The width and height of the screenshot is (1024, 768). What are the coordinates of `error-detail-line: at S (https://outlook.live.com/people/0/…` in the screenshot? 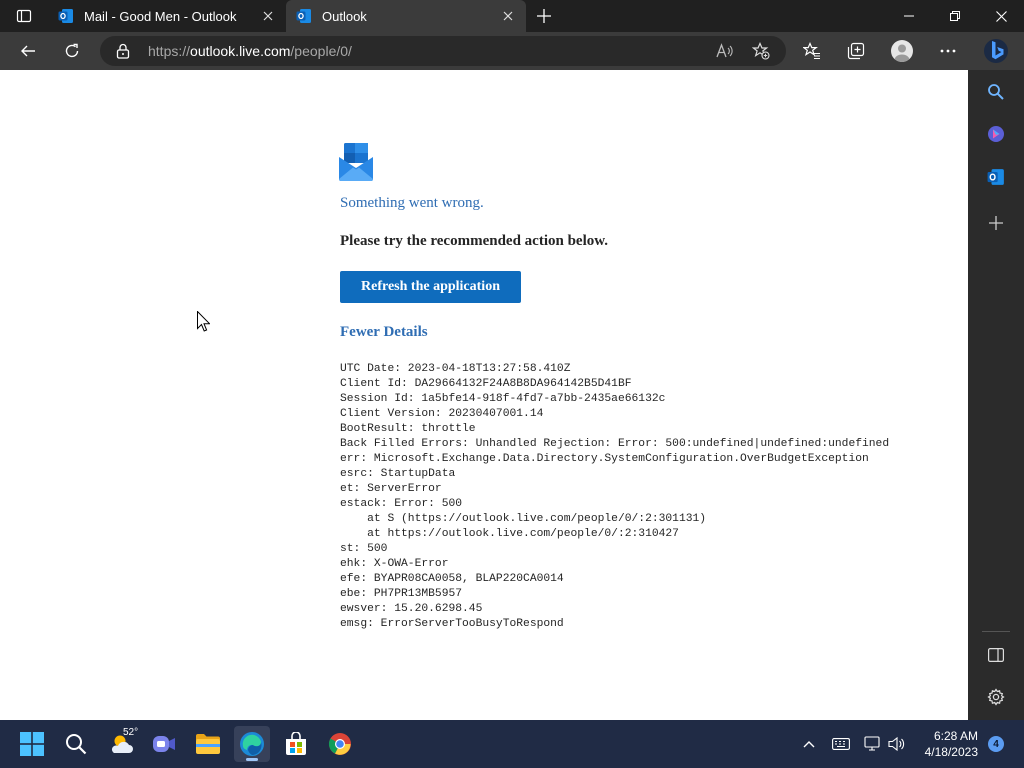 It's located at (523, 519).